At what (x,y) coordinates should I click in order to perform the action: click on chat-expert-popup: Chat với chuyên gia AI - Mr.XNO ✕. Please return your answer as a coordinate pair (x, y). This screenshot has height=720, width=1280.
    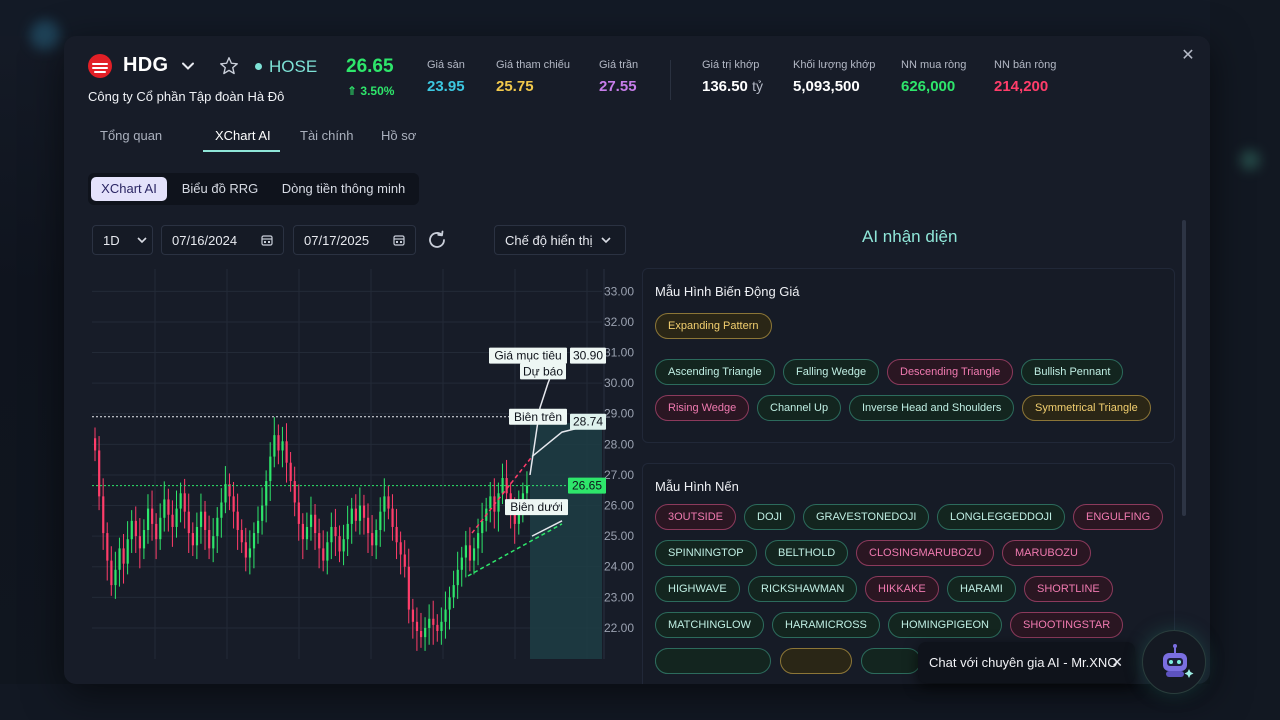
    Looking at the image, I should click on (1026, 662).